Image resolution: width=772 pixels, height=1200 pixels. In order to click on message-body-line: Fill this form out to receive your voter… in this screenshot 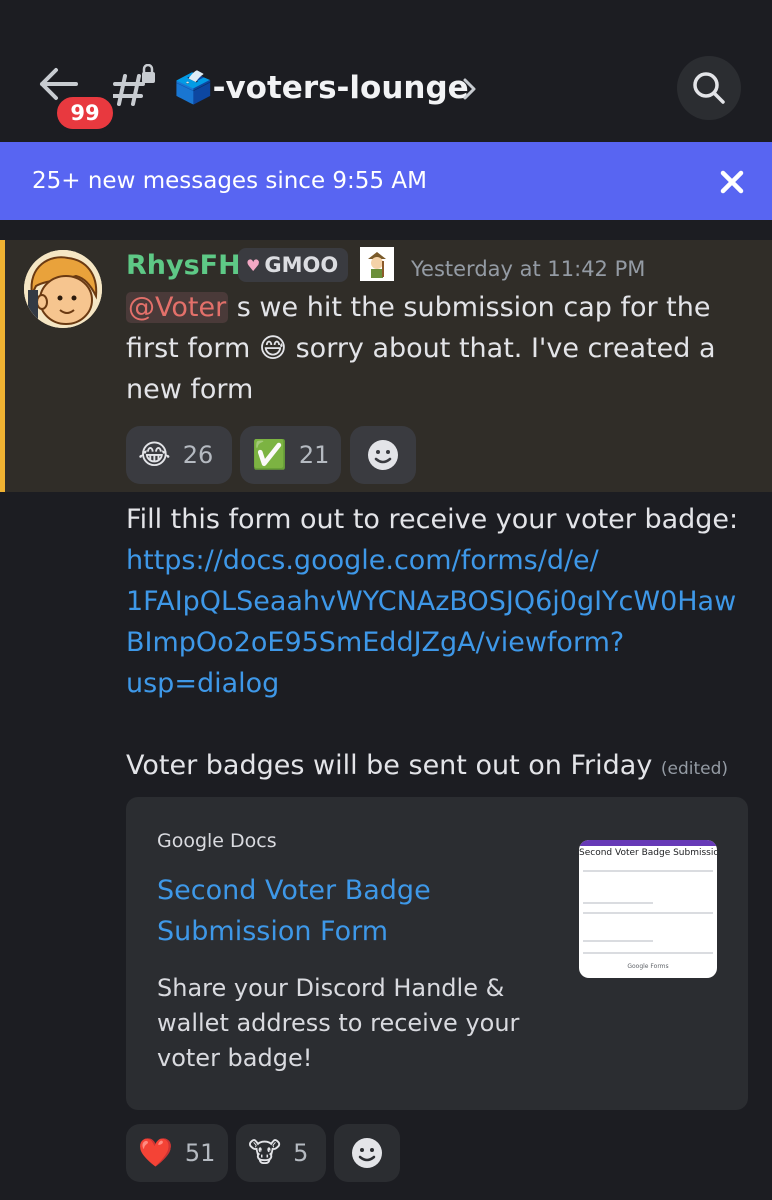, I will do `click(432, 519)`.